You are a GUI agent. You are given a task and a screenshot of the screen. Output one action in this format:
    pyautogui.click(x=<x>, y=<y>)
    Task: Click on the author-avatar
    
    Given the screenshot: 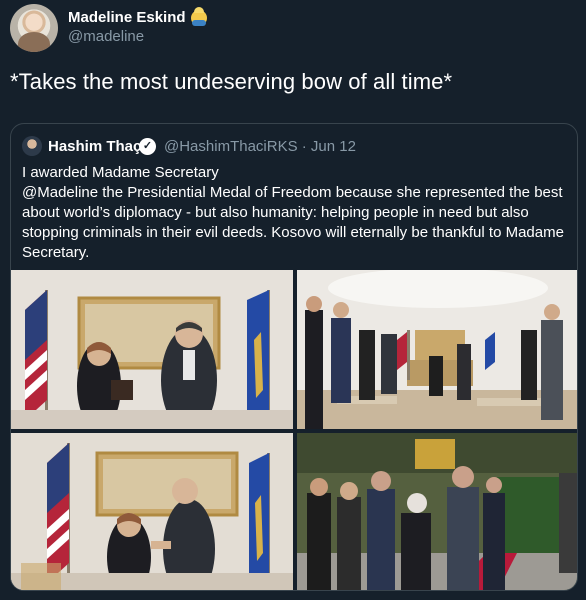 What is the action you would take?
    pyautogui.click(x=34, y=28)
    